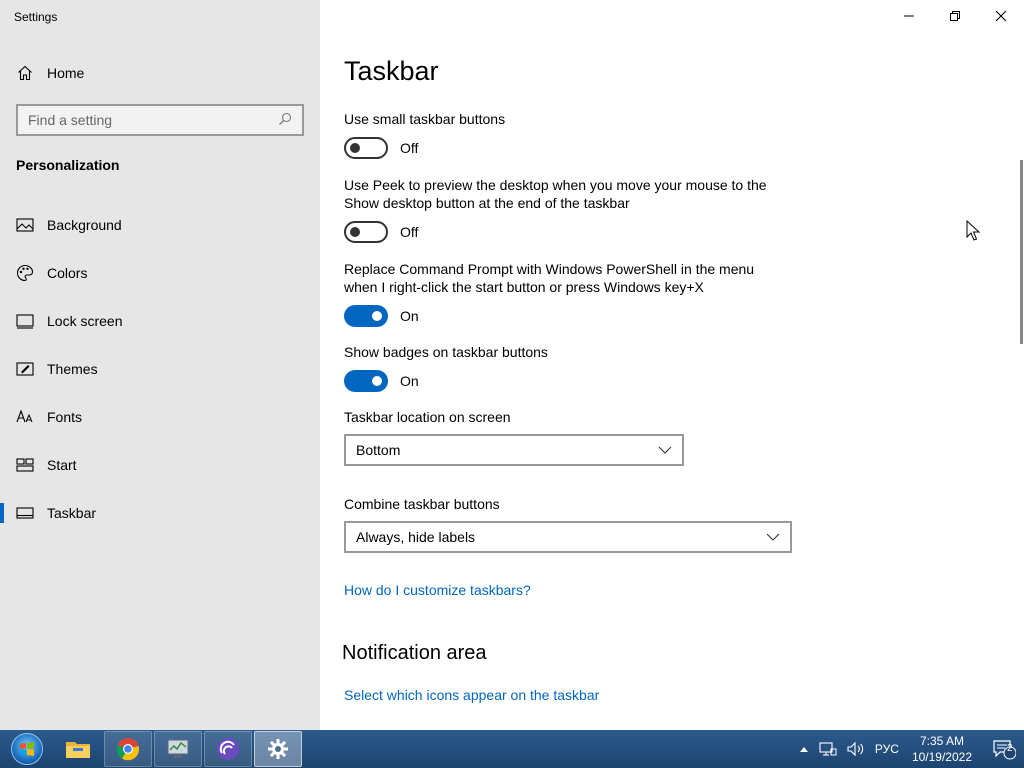 Image resolution: width=1024 pixels, height=768 pixels. I want to click on taskbar-chrome, so click(128, 749).